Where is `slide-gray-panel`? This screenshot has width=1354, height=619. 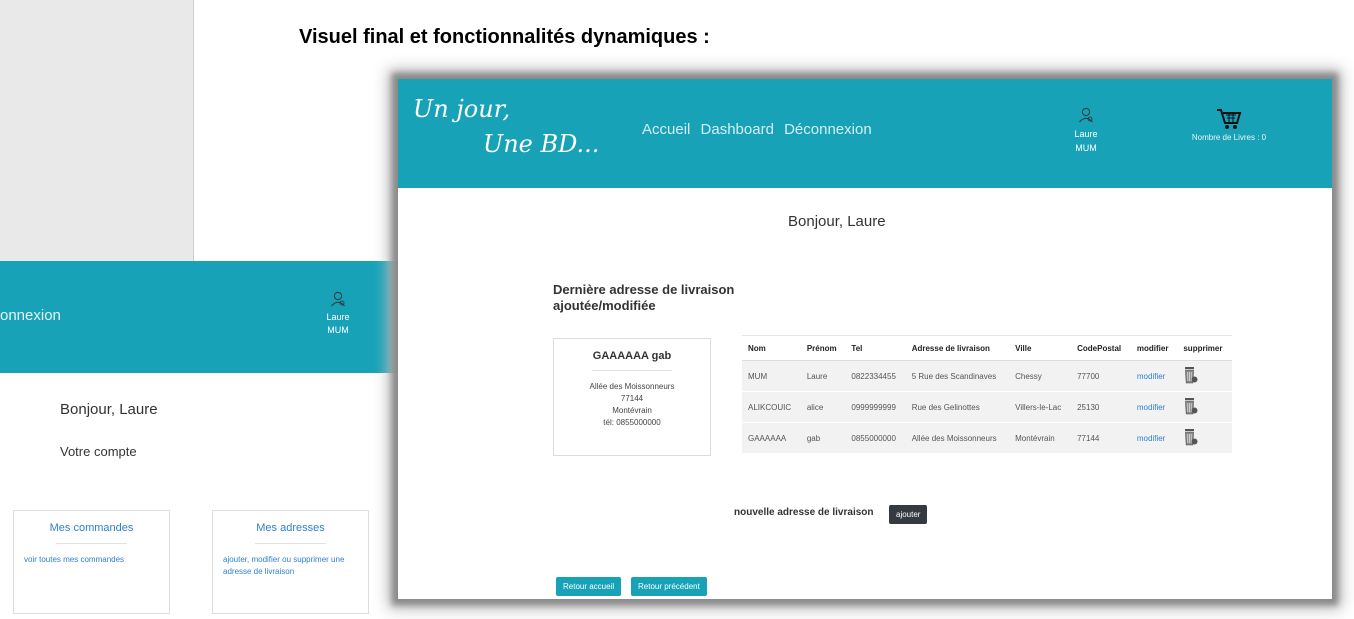
slide-gray-panel is located at coordinates (97, 131).